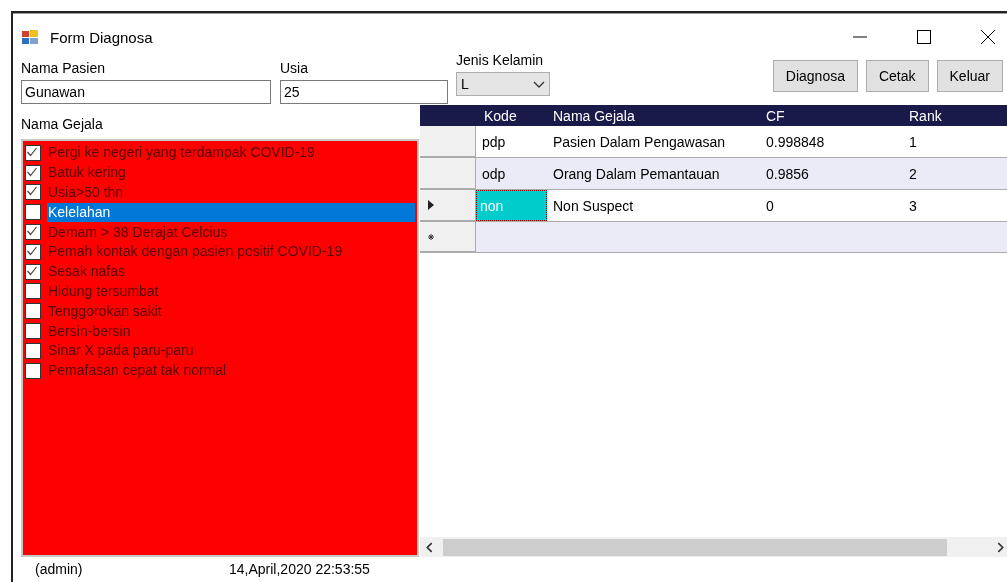 This screenshot has height=582, width=1007. I want to click on symptom-item: Demam > 38 Derajat Celcius, so click(231, 232).